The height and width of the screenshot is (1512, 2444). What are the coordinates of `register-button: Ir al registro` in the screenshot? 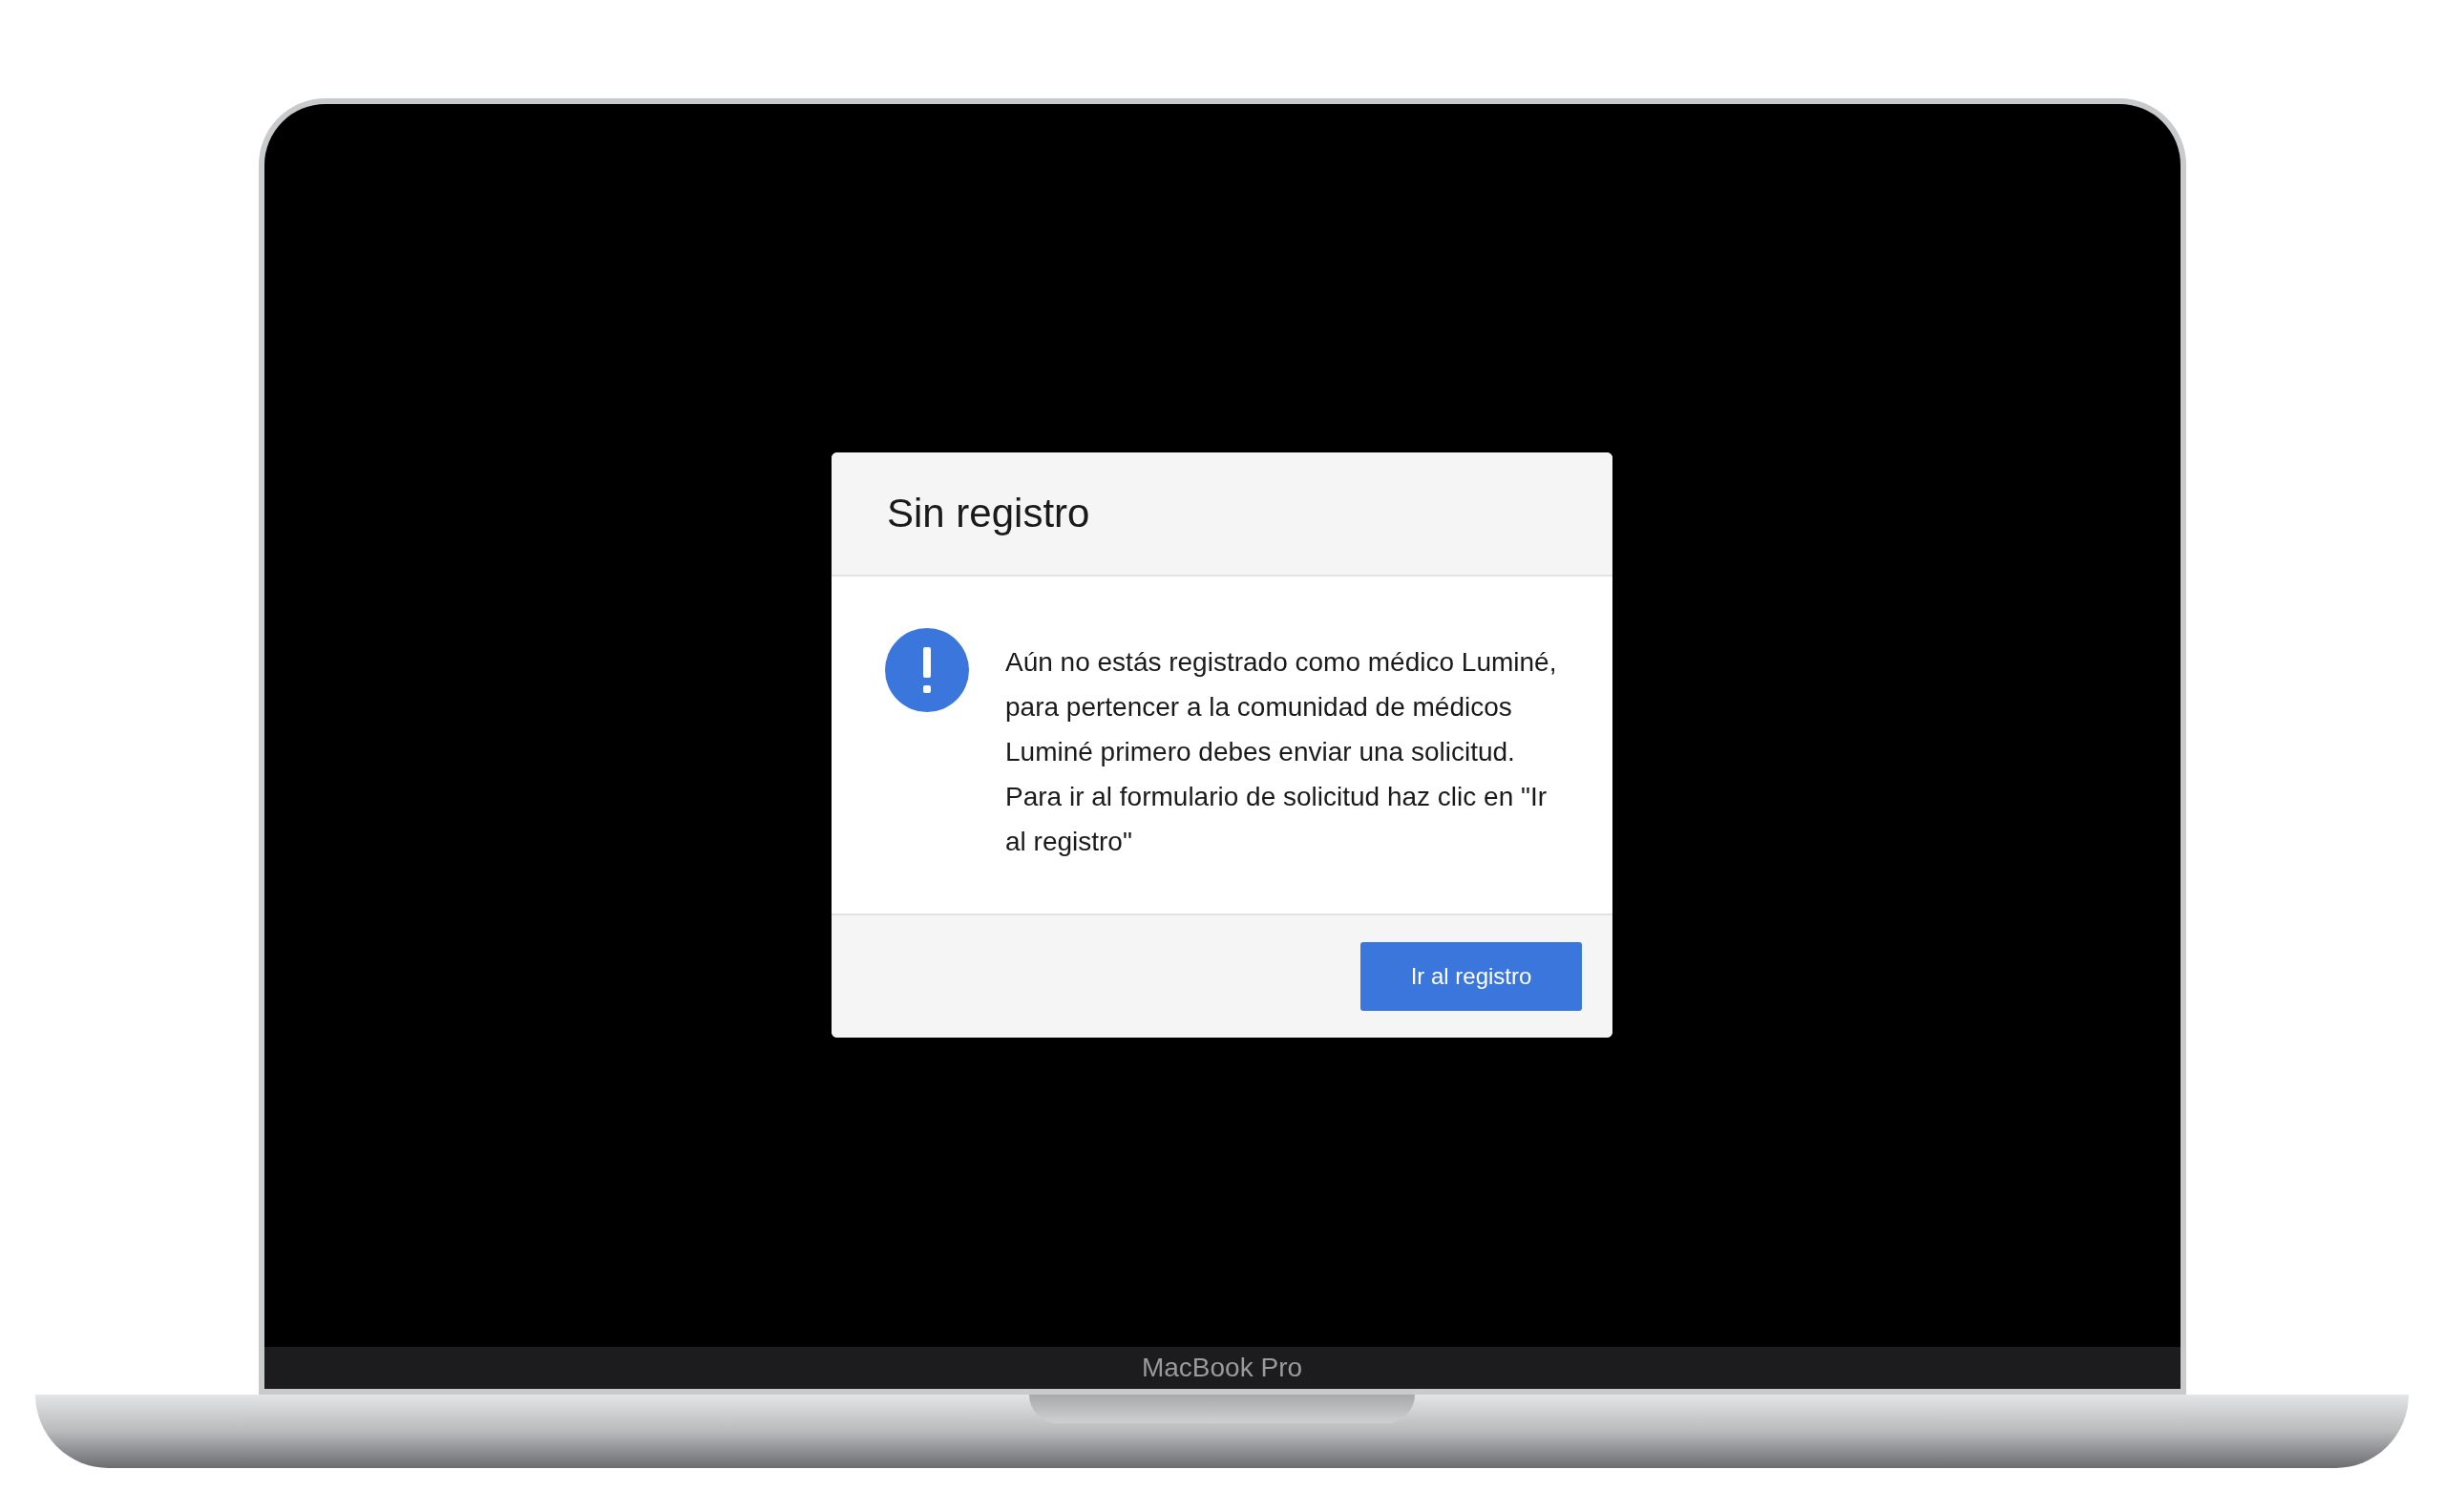 It's located at (1471, 976).